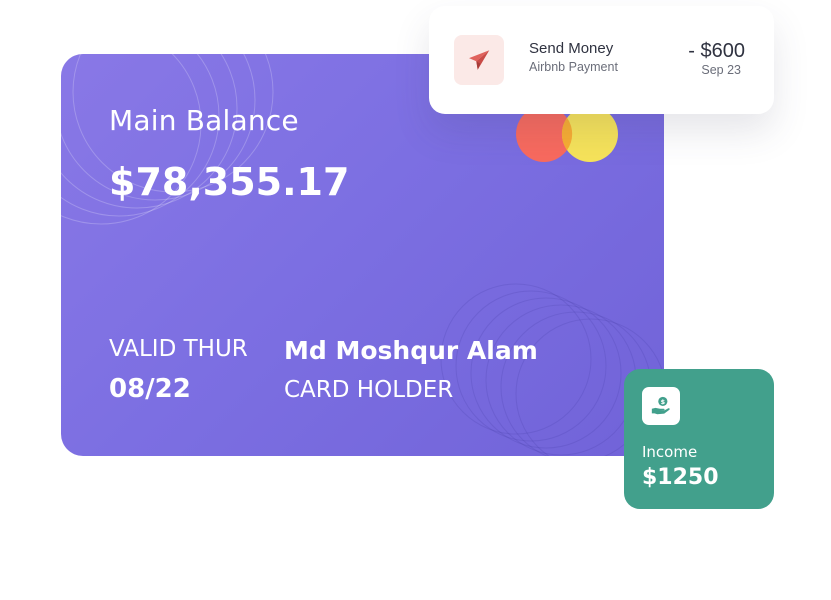 This screenshot has height=600, width=831. I want to click on balance-label: Main Balance, so click(204, 120).